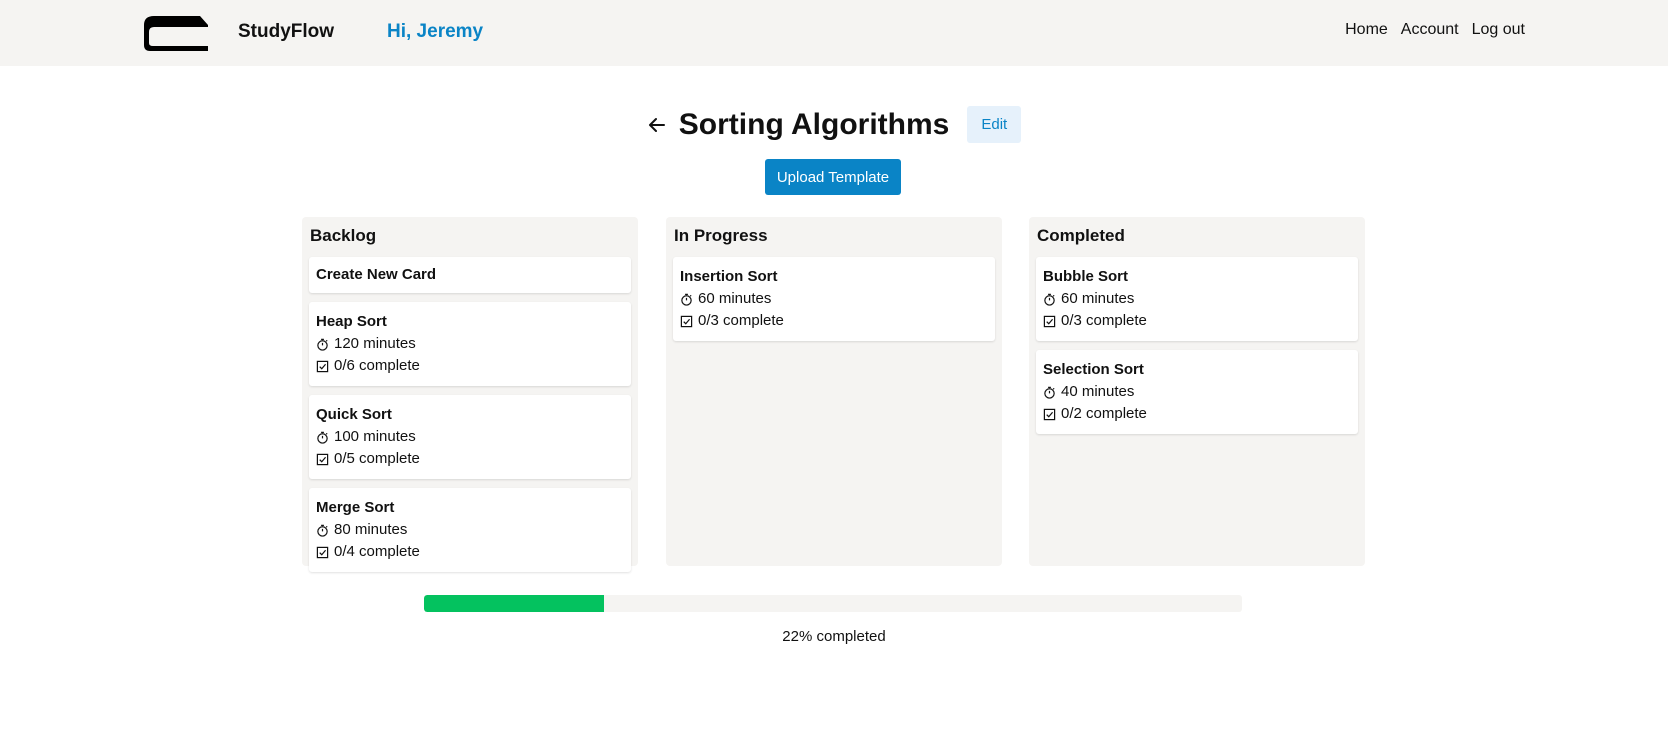  I want to click on card-time: 100 minutes, so click(470, 437).